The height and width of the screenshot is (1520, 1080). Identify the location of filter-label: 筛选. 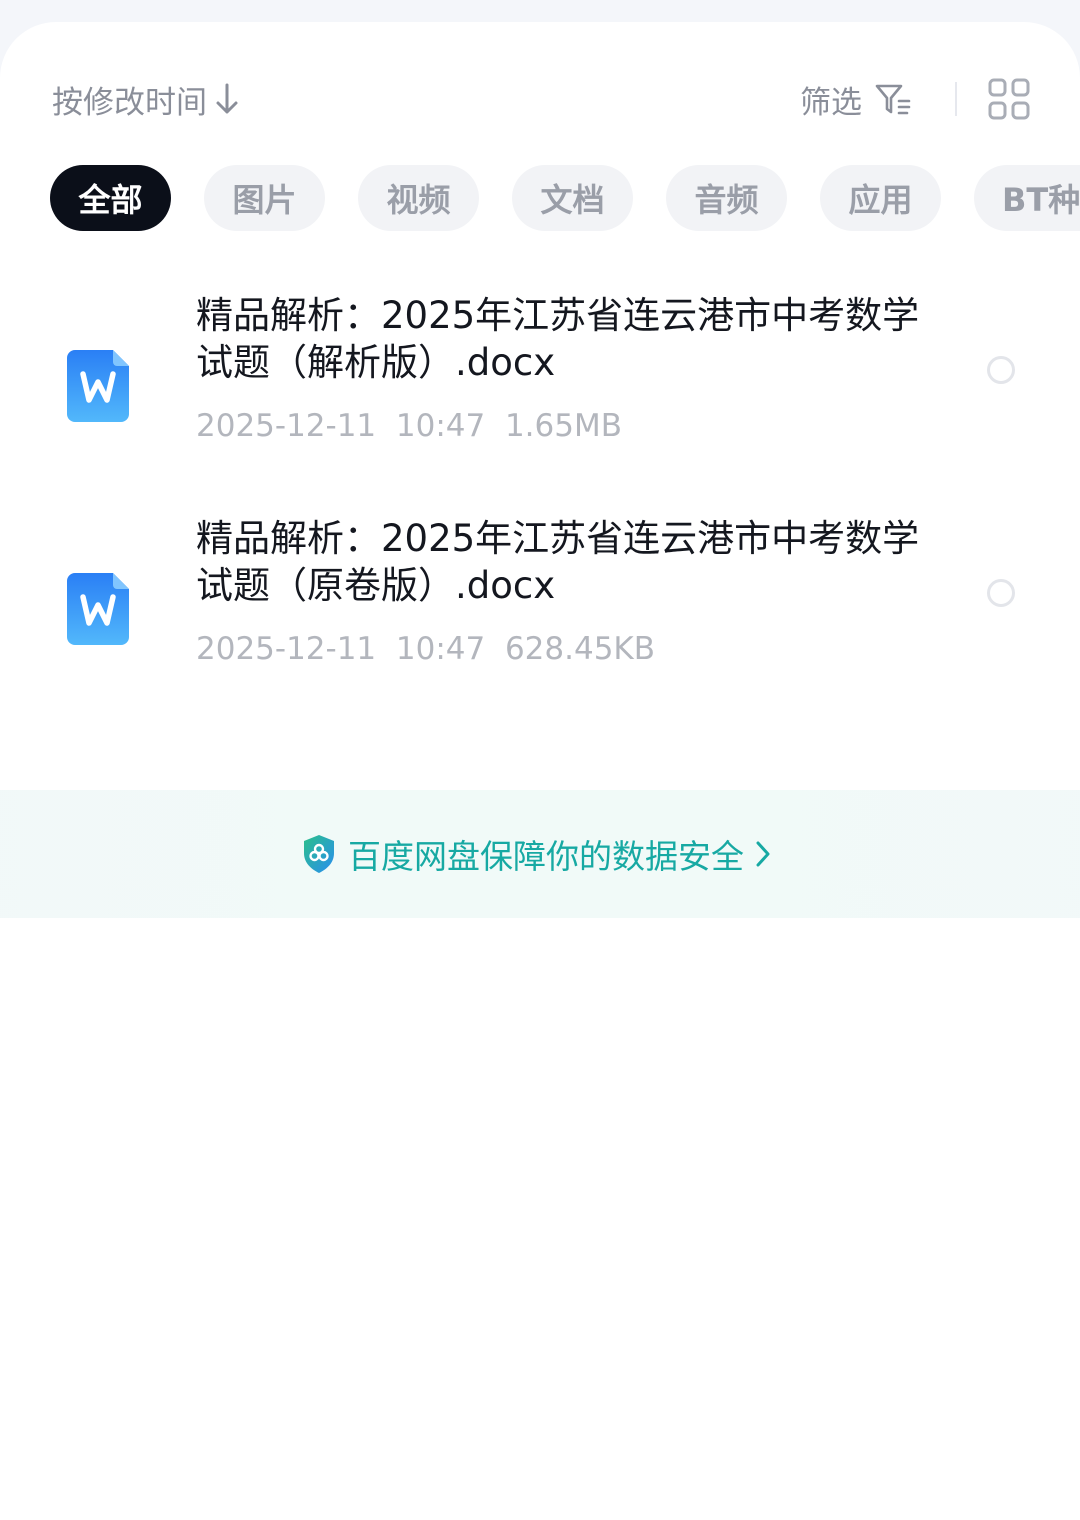
(831, 102).